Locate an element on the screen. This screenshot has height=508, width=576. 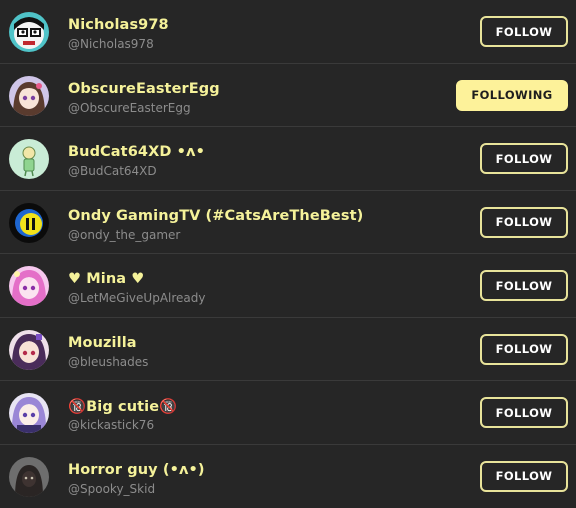
user-handle: @LetMeGiveUpAlready is located at coordinates (136, 298).